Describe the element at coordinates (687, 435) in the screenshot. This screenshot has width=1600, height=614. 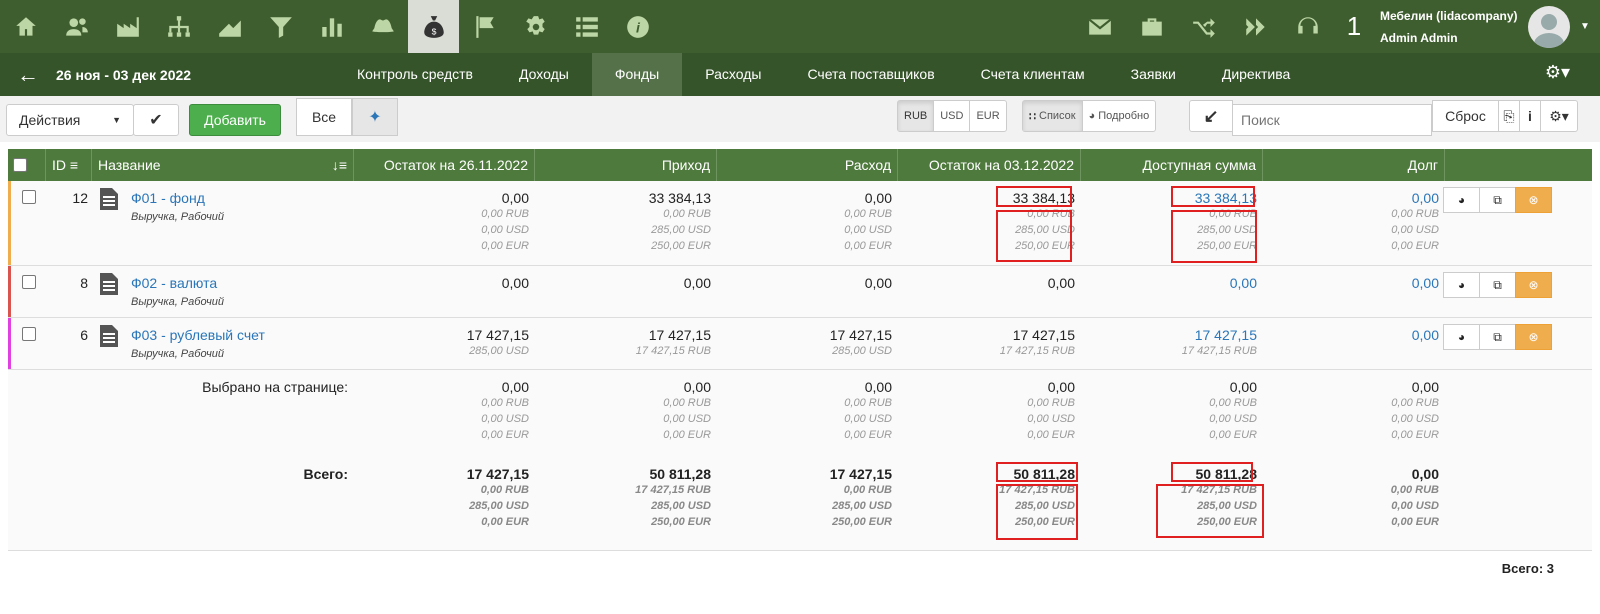
I see `cell-currency-breakdown: 0,00 EUR` at that location.